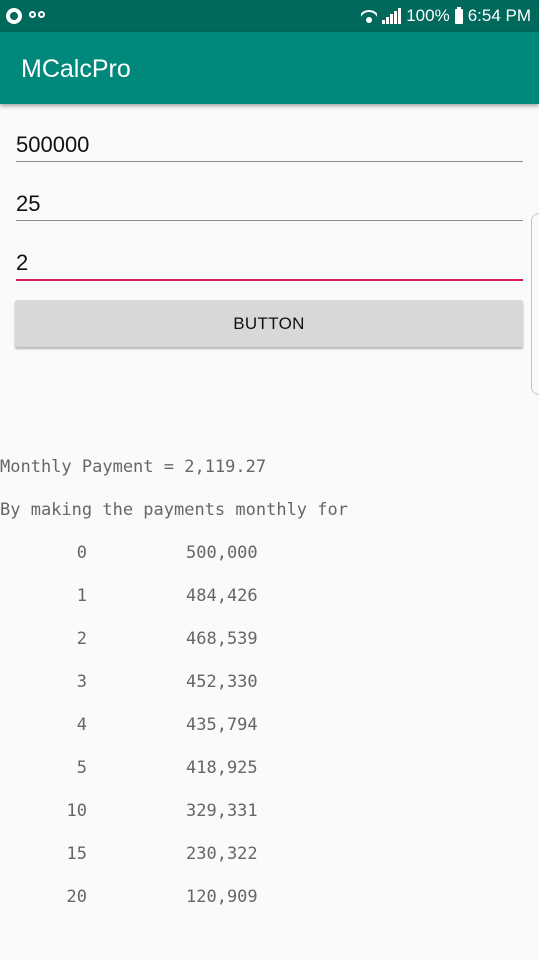  Describe the element at coordinates (269, 264) in the screenshot. I see `interest-input: 2` at that location.